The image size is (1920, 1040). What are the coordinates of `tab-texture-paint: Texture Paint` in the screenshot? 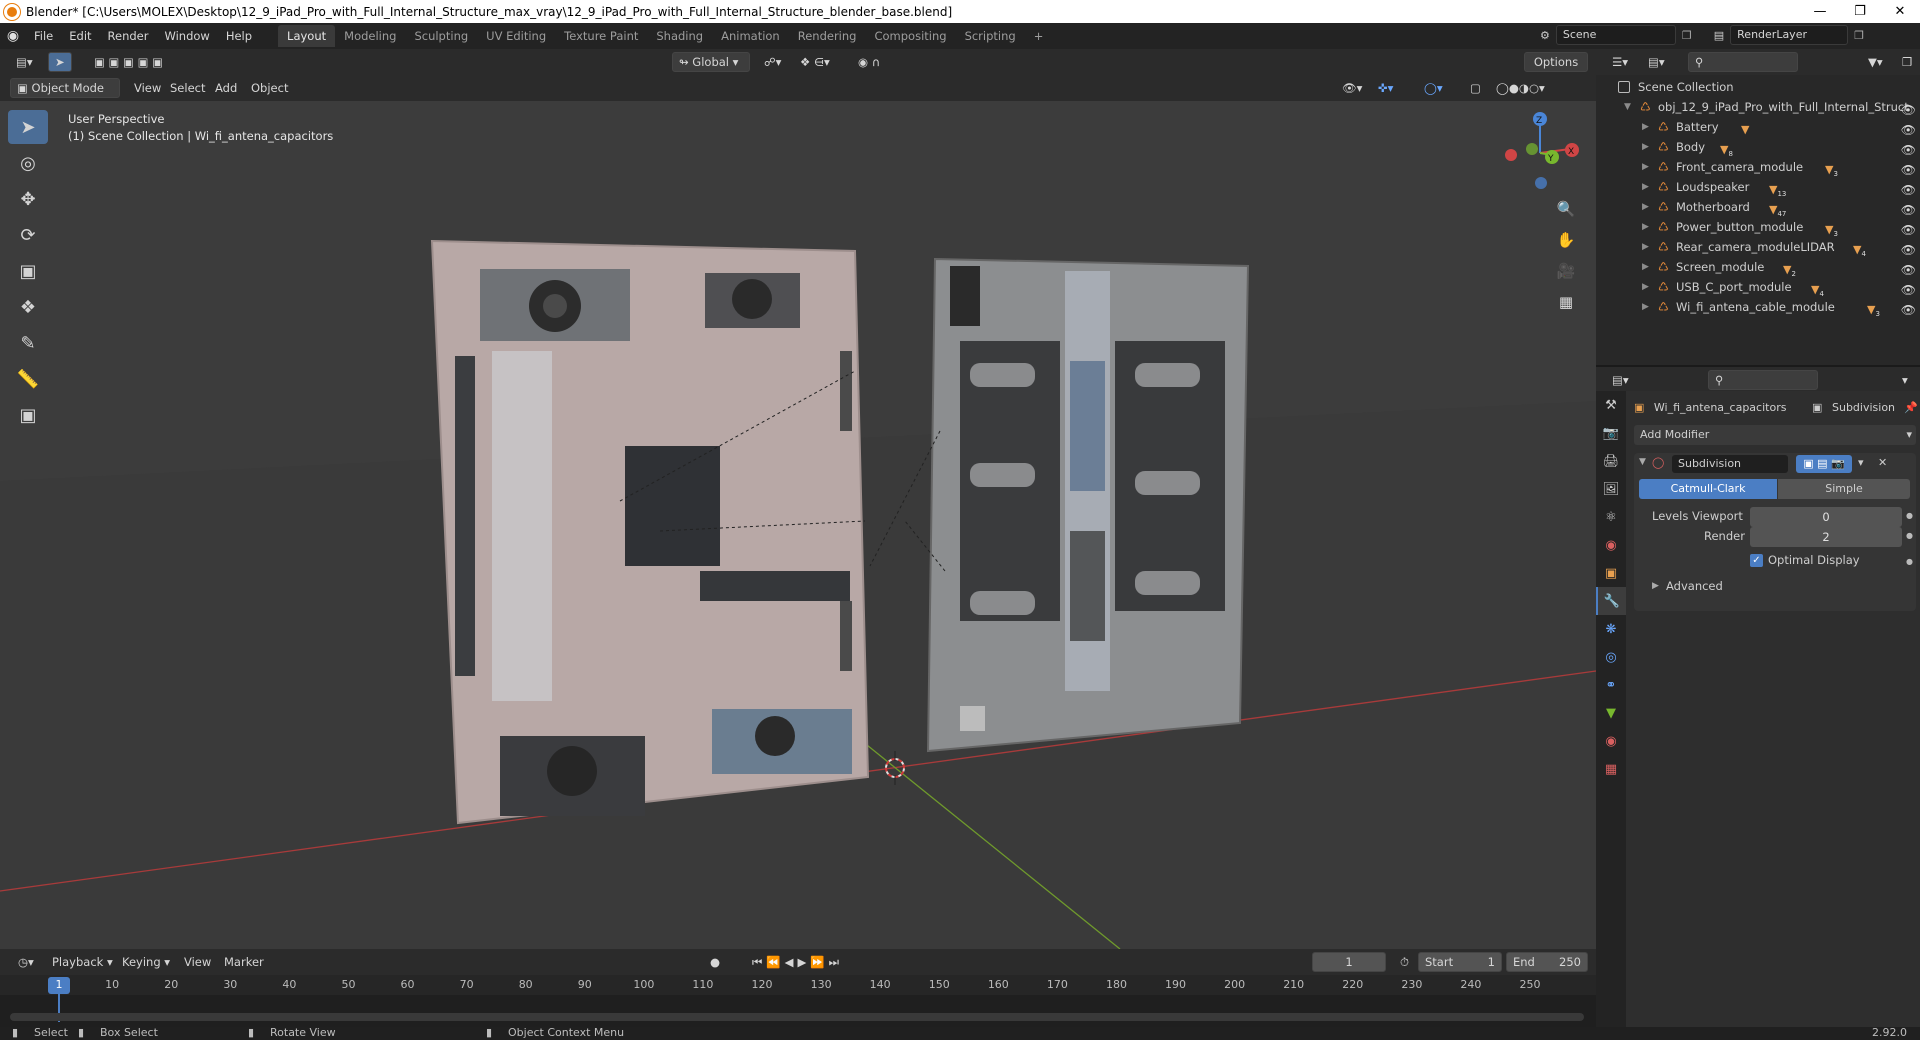 It's located at (601, 36).